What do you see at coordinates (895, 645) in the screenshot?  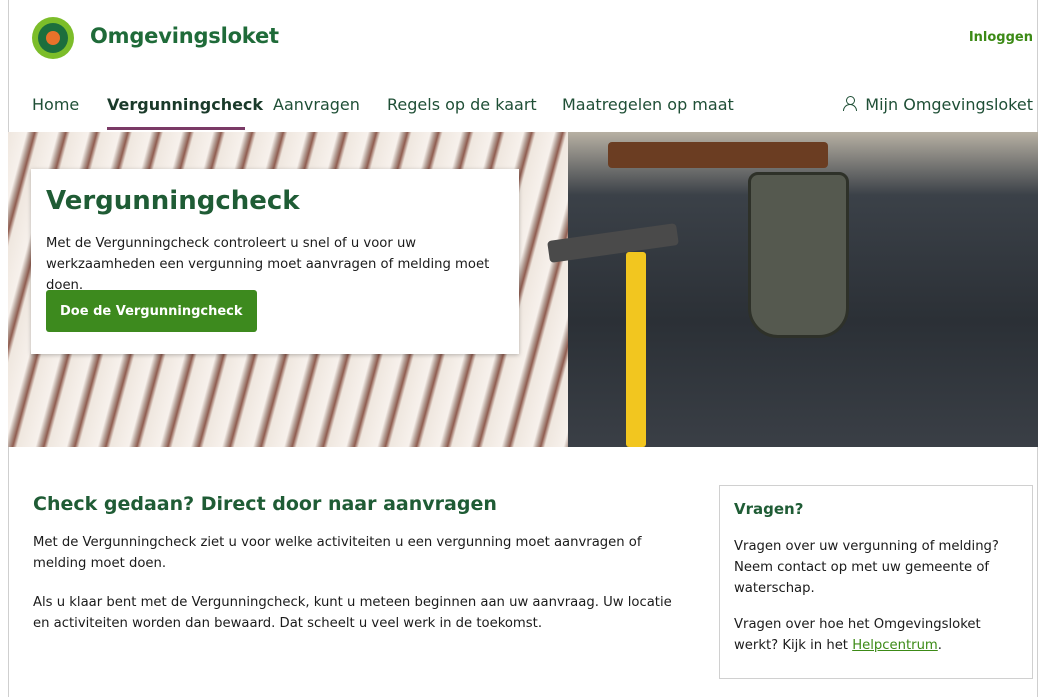 I see `helpcentrum-link: Helpcentrum` at bounding box center [895, 645].